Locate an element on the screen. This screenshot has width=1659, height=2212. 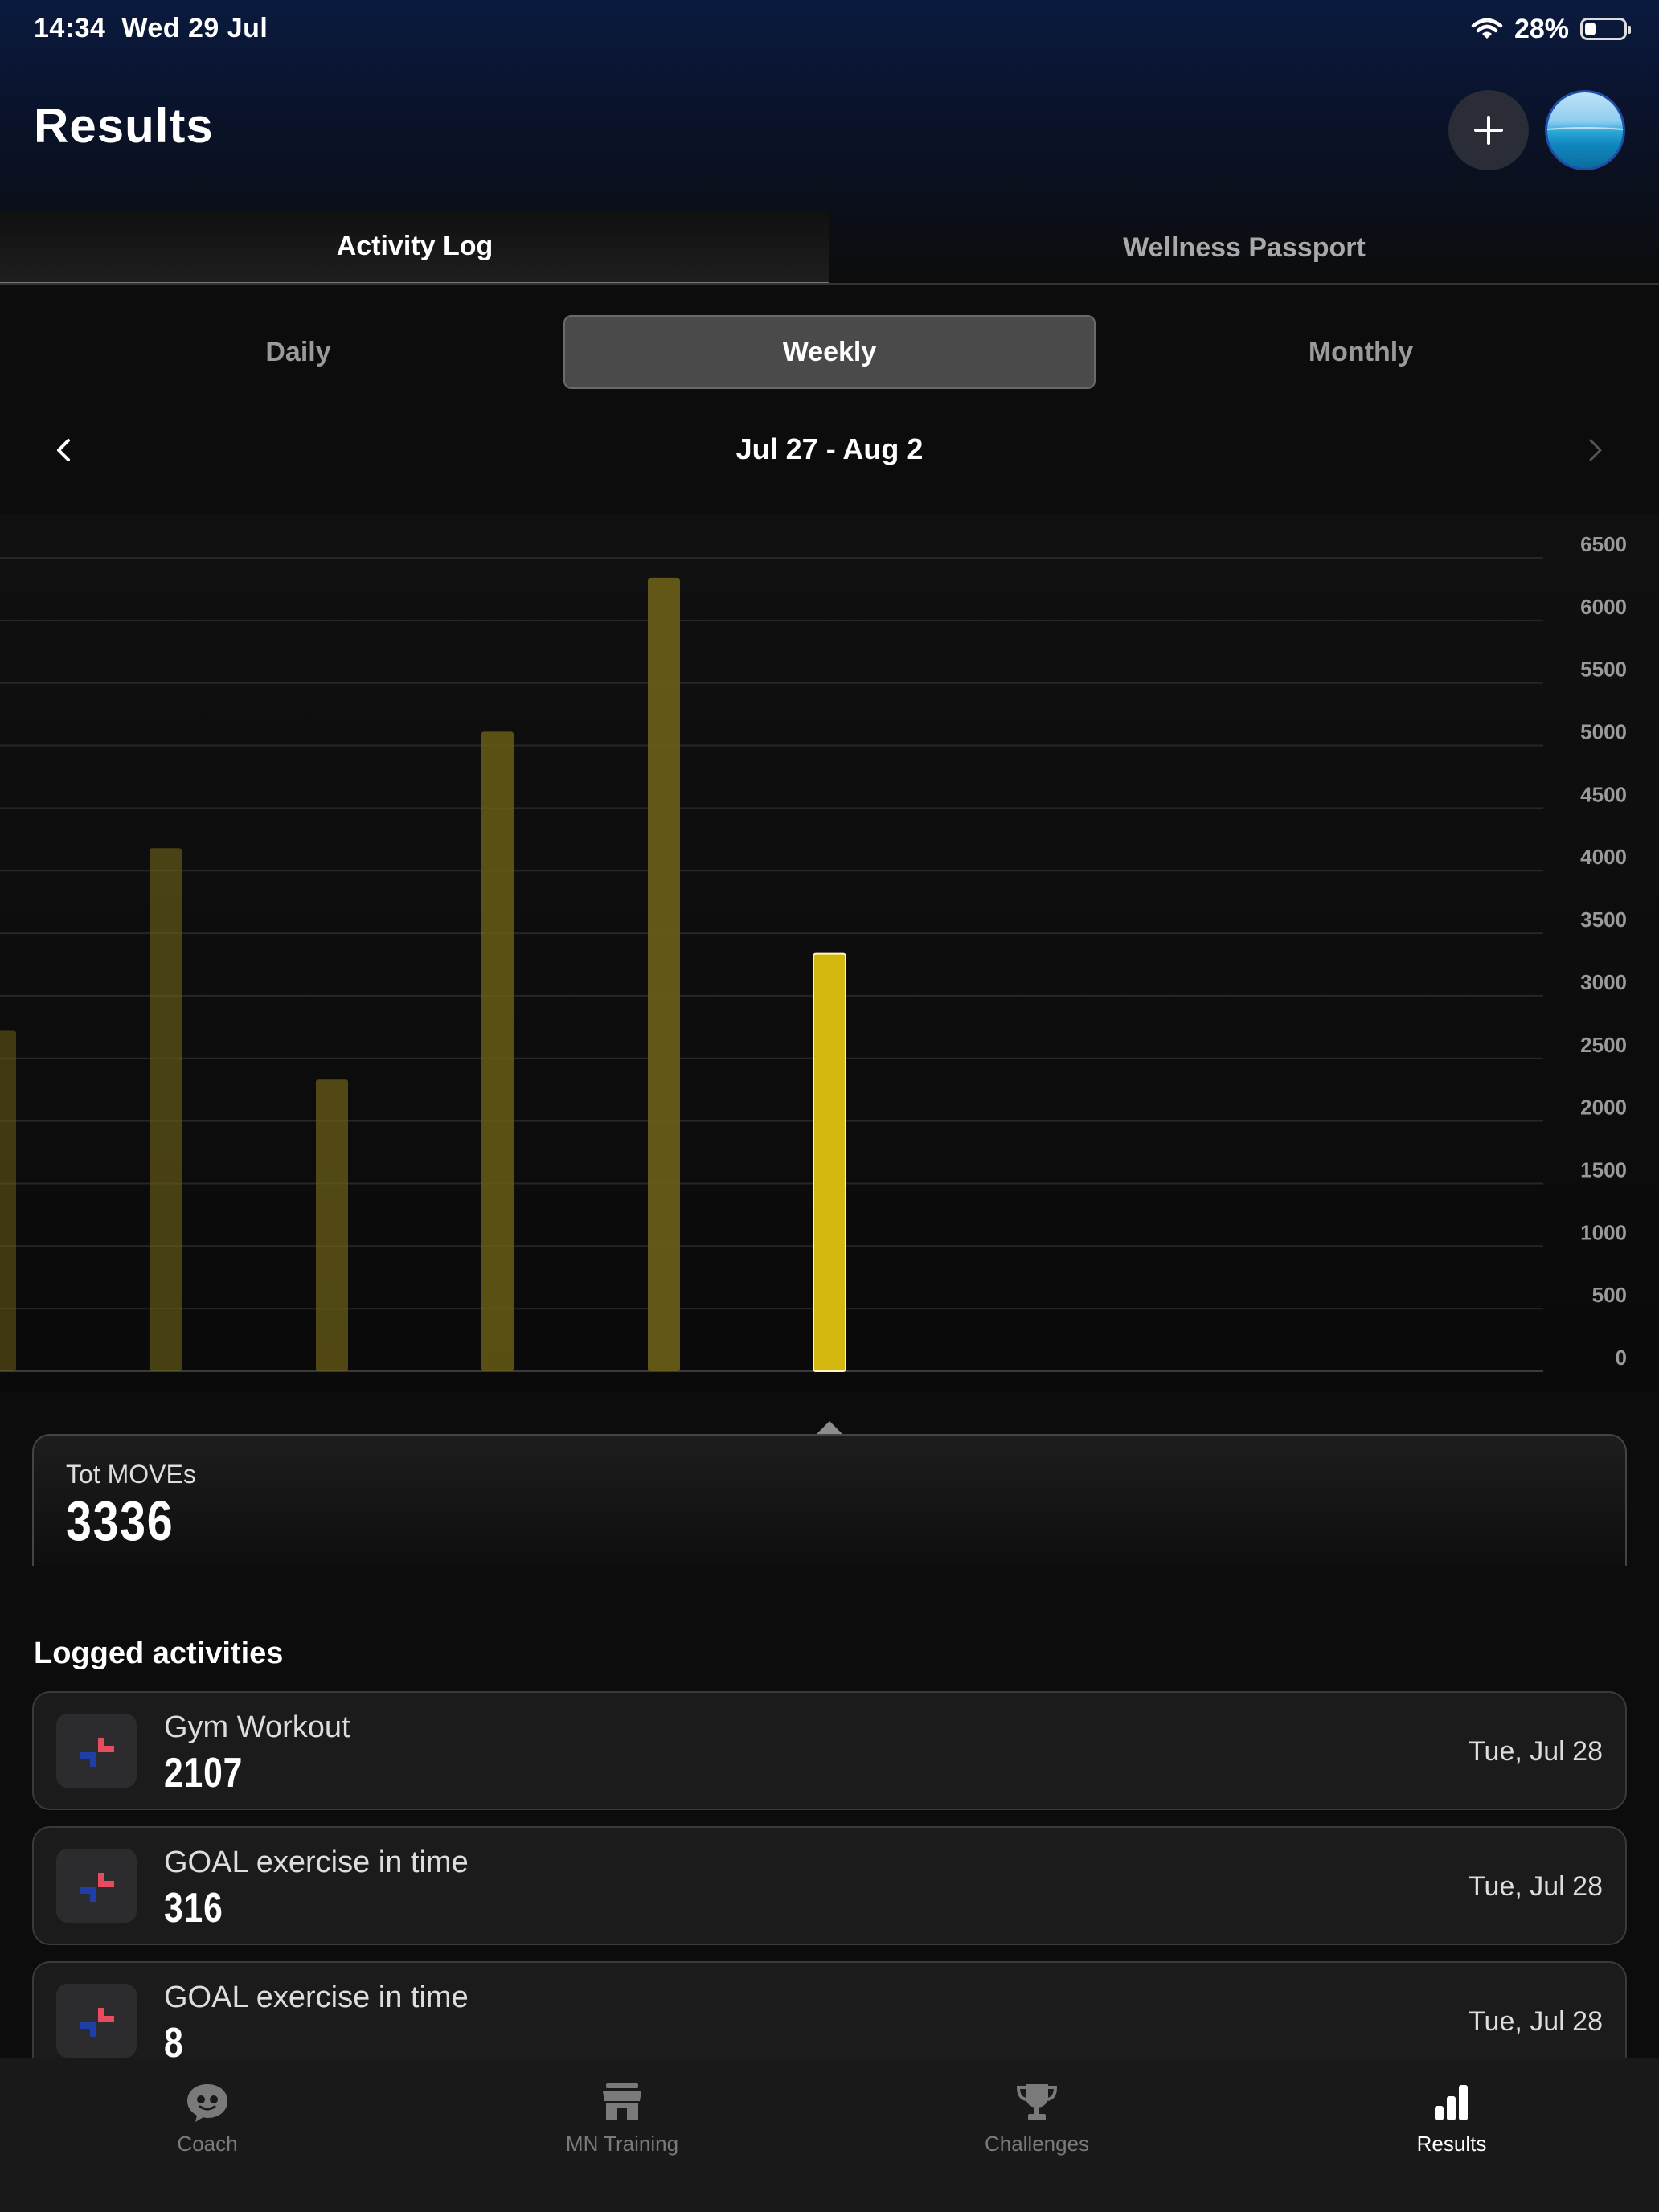
activity-item: Gym Workout 2107 Tue, Jul 28 is located at coordinates (829, 1750).